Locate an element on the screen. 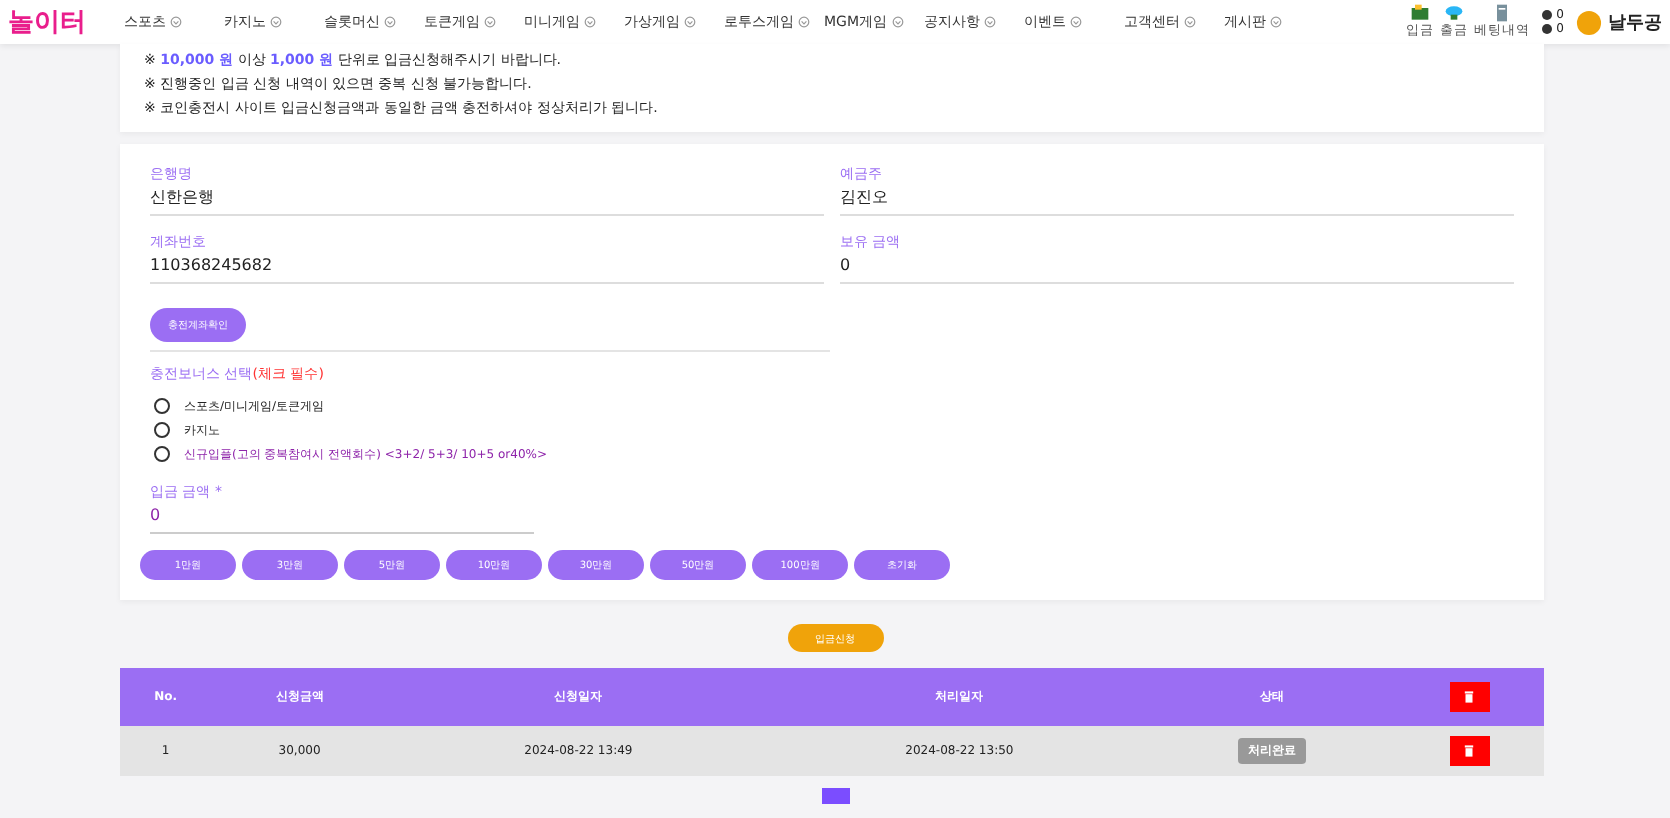 The image size is (1670, 818). site-logo: 놀이터 is located at coordinates (66, 22).